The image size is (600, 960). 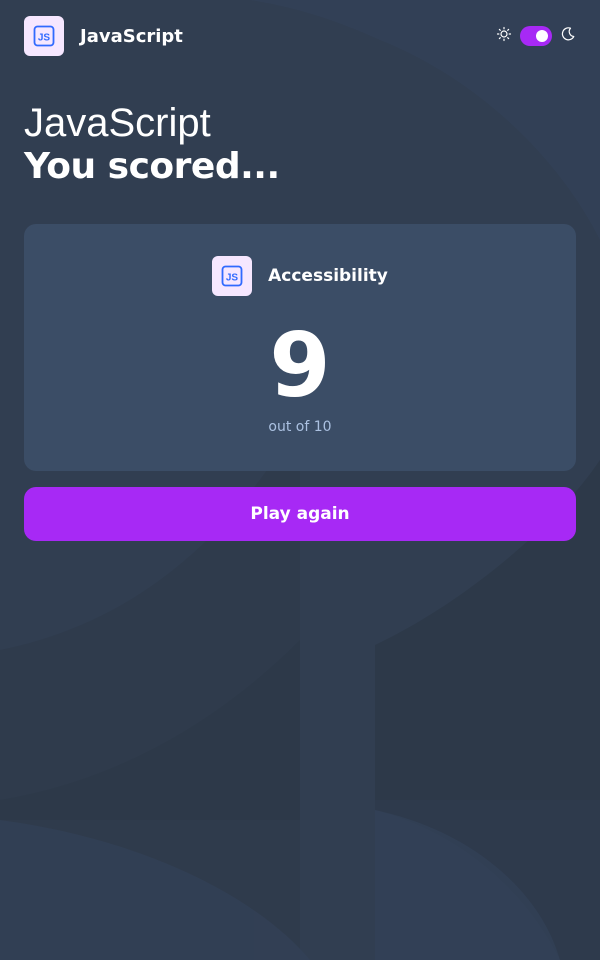 I want to click on dark-mode-switch, so click(x=536, y=36).